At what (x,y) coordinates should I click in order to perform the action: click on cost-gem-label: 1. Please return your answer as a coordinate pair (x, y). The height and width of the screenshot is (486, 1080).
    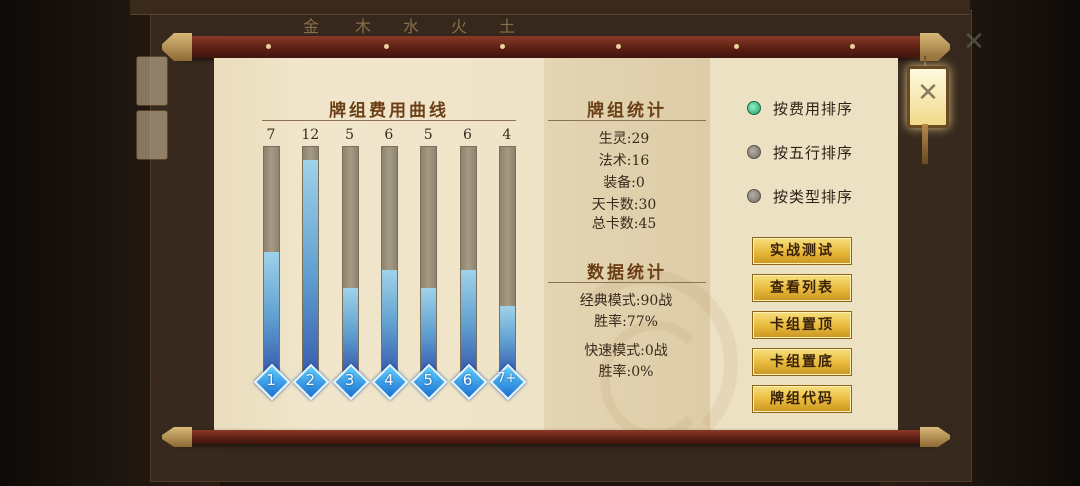
    Looking at the image, I should click on (271, 380).